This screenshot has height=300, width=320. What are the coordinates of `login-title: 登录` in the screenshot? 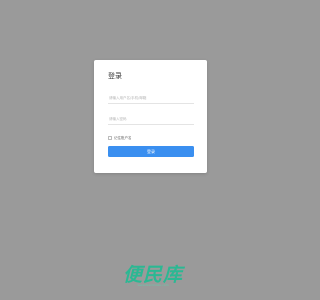 It's located at (115, 76).